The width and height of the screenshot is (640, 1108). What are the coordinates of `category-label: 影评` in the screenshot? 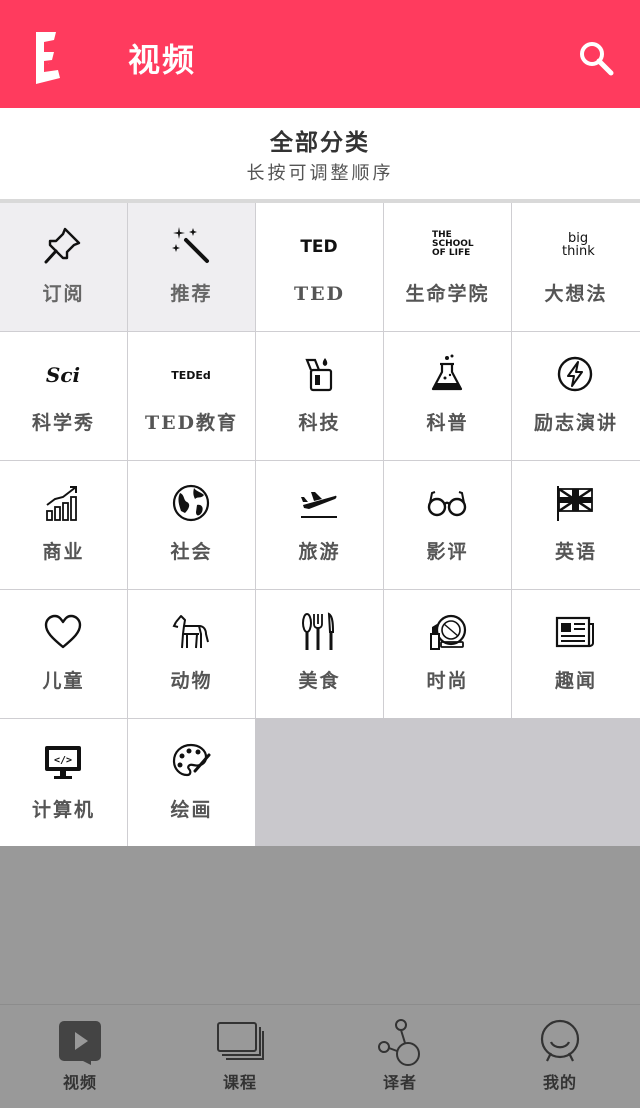 It's located at (447, 552).